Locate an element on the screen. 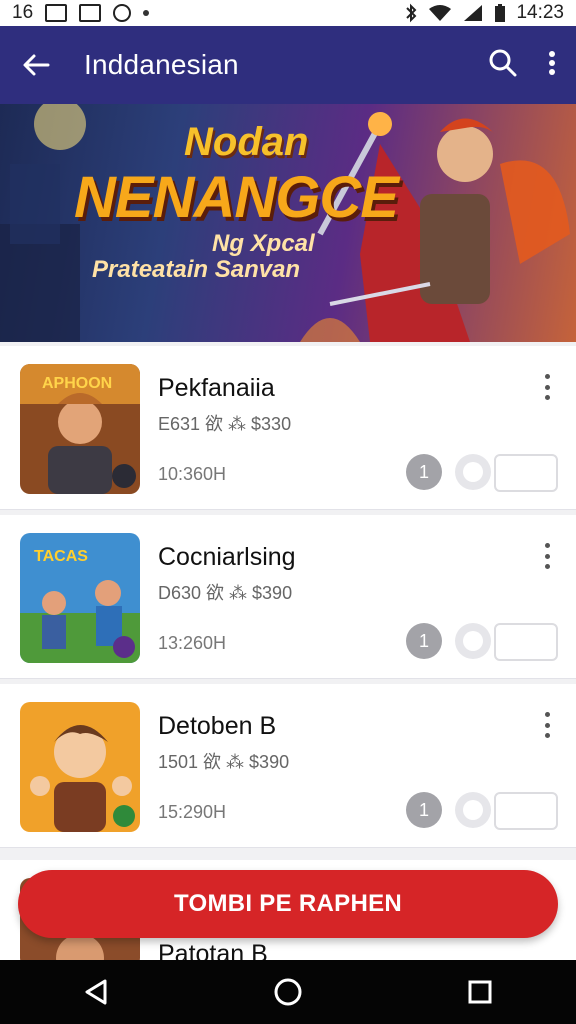  item-title: Cocniarlsing is located at coordinates (227, 557).